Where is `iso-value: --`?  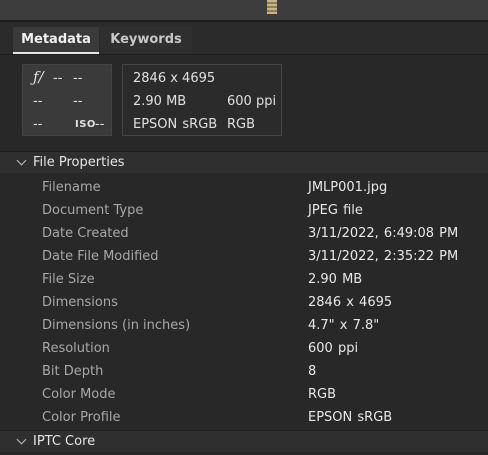 iso-value: -- is located at coordinates (100, 124).